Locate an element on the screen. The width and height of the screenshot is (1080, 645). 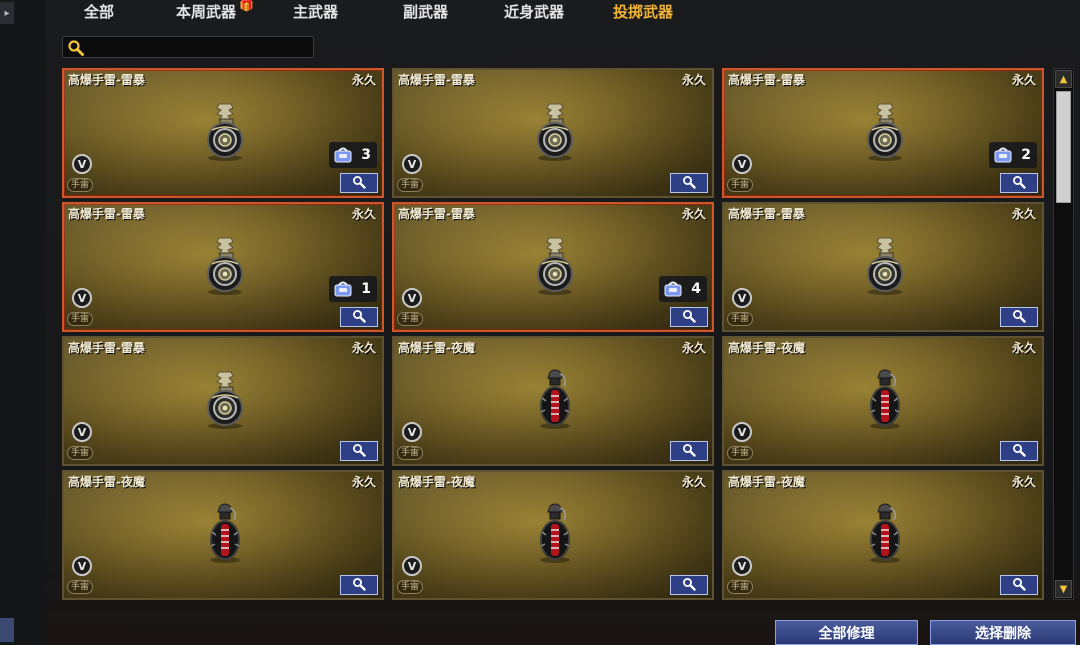
stack-count: 3 is located at coordinates (353, 155).